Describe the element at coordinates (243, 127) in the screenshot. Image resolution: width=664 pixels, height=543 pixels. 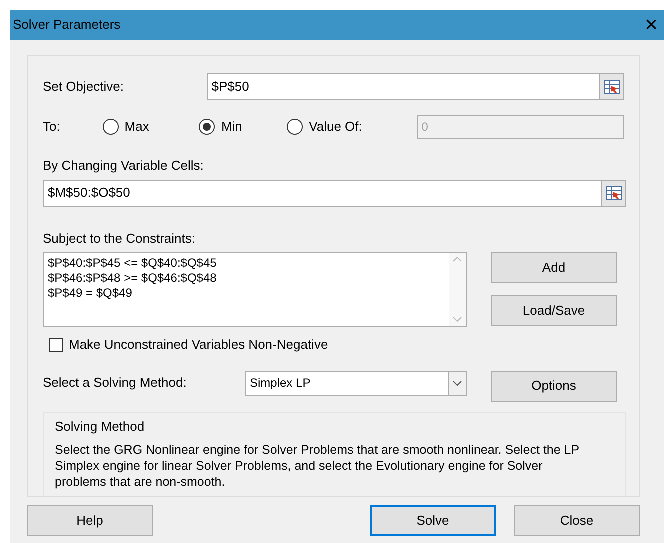
I see `radio-option: Min` at that location.